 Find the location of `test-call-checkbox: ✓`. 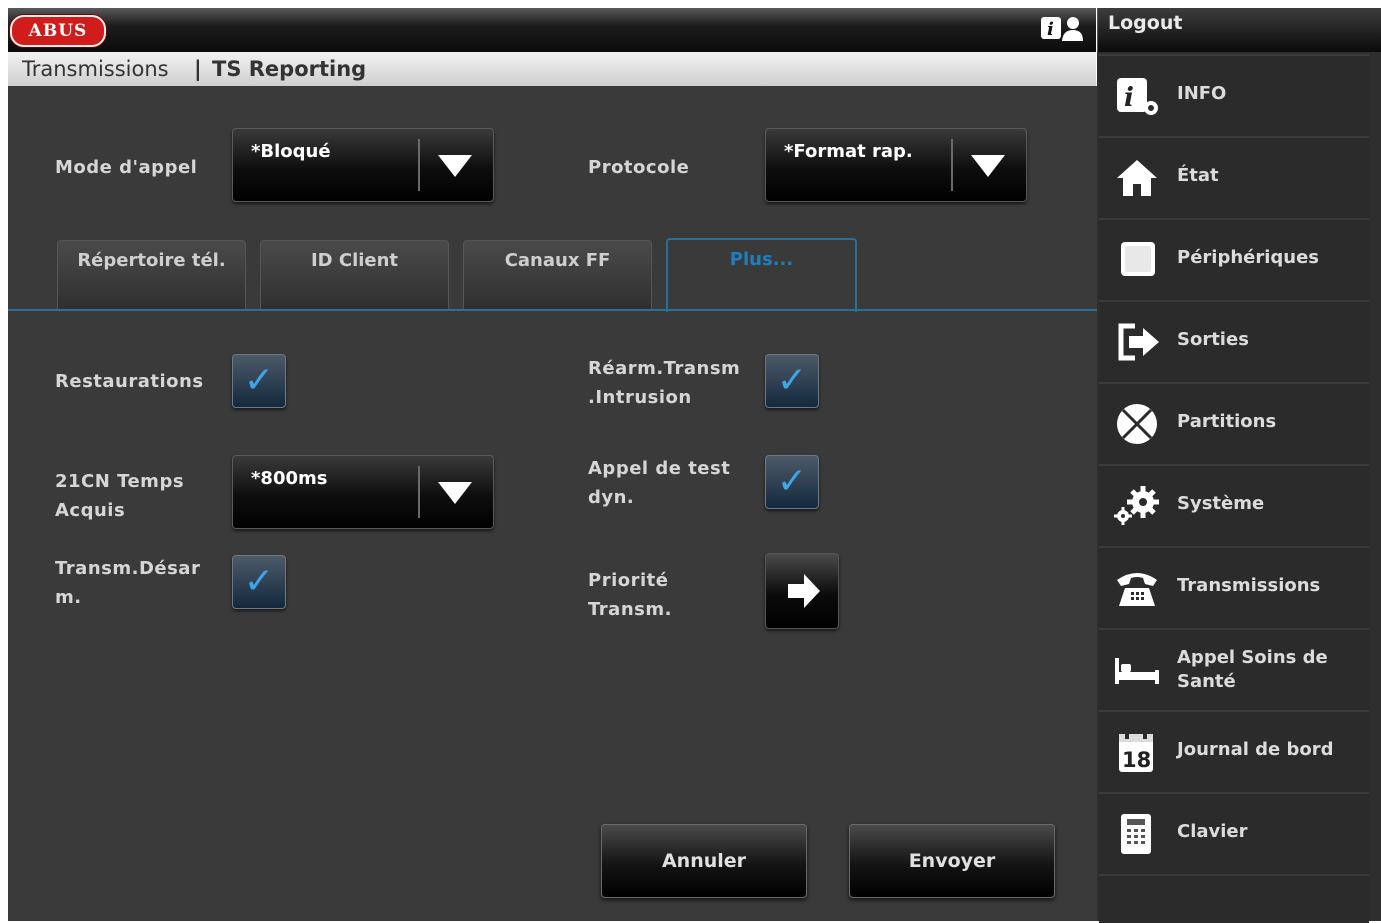

test-call-checkbox: ✓ is located at coordinates (792, 482).